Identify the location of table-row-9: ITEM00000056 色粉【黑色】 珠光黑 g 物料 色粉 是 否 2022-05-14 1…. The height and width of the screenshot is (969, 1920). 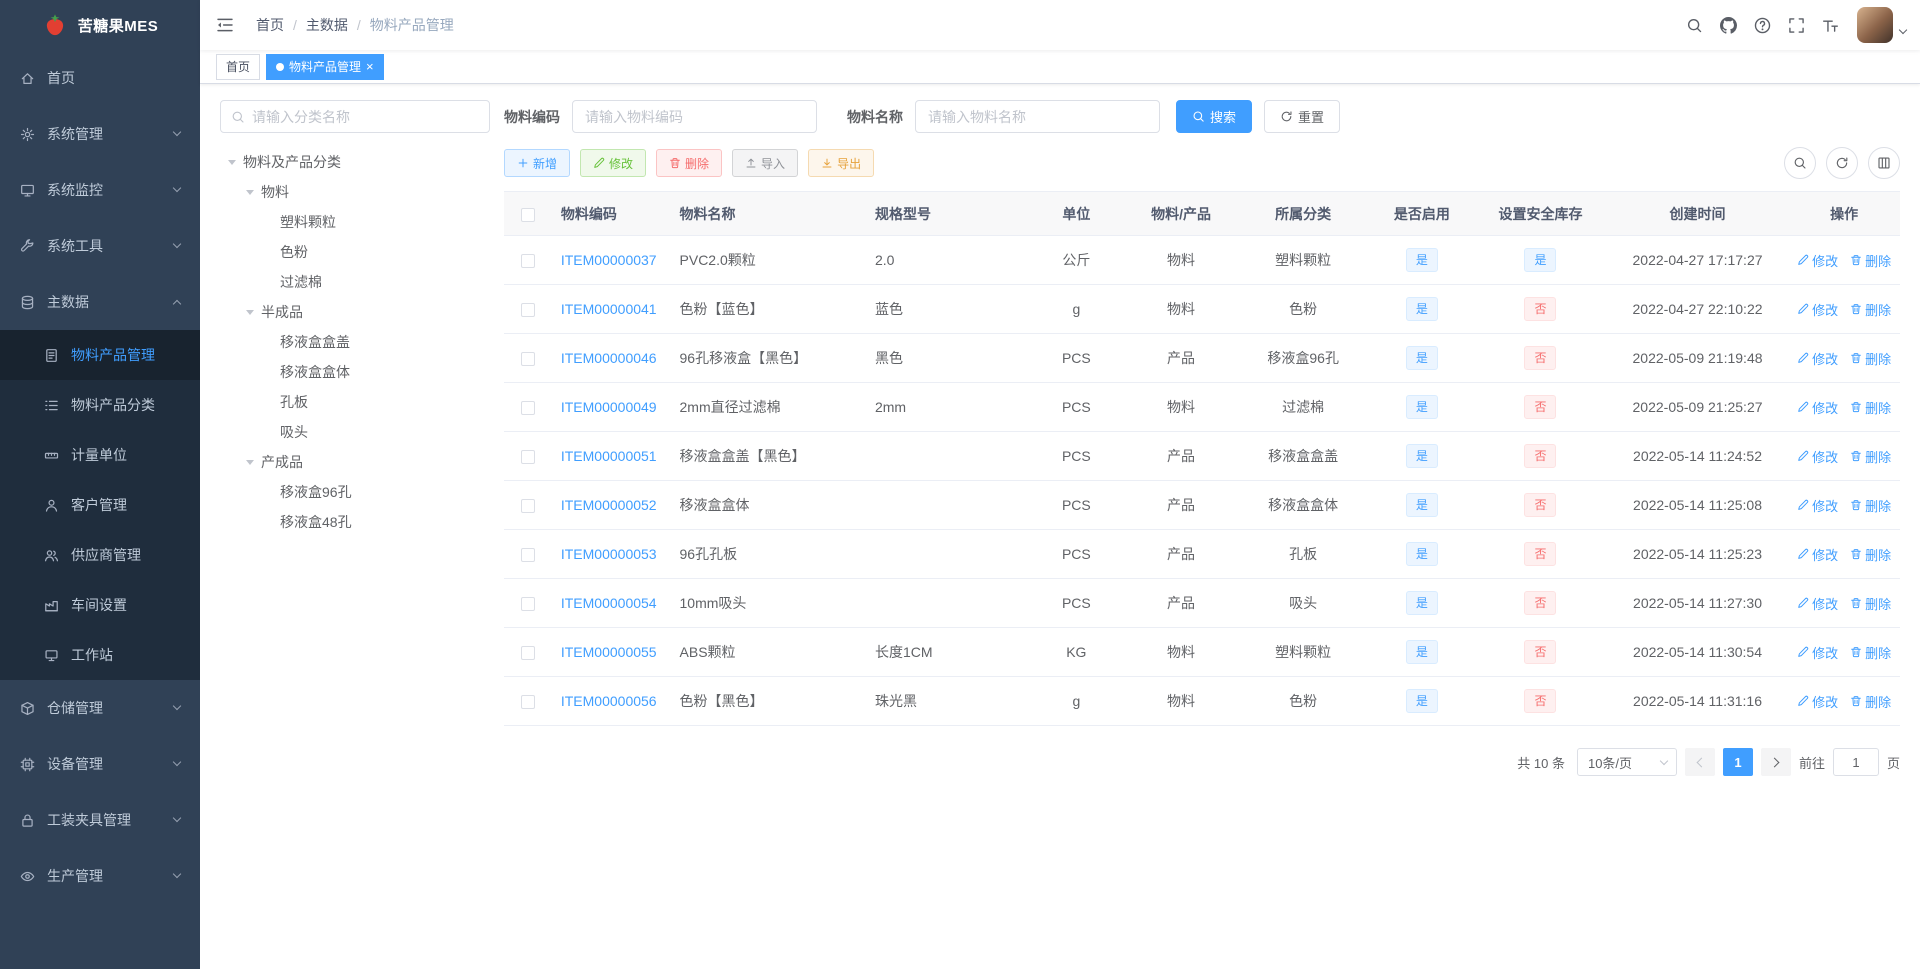
(1202, 701).